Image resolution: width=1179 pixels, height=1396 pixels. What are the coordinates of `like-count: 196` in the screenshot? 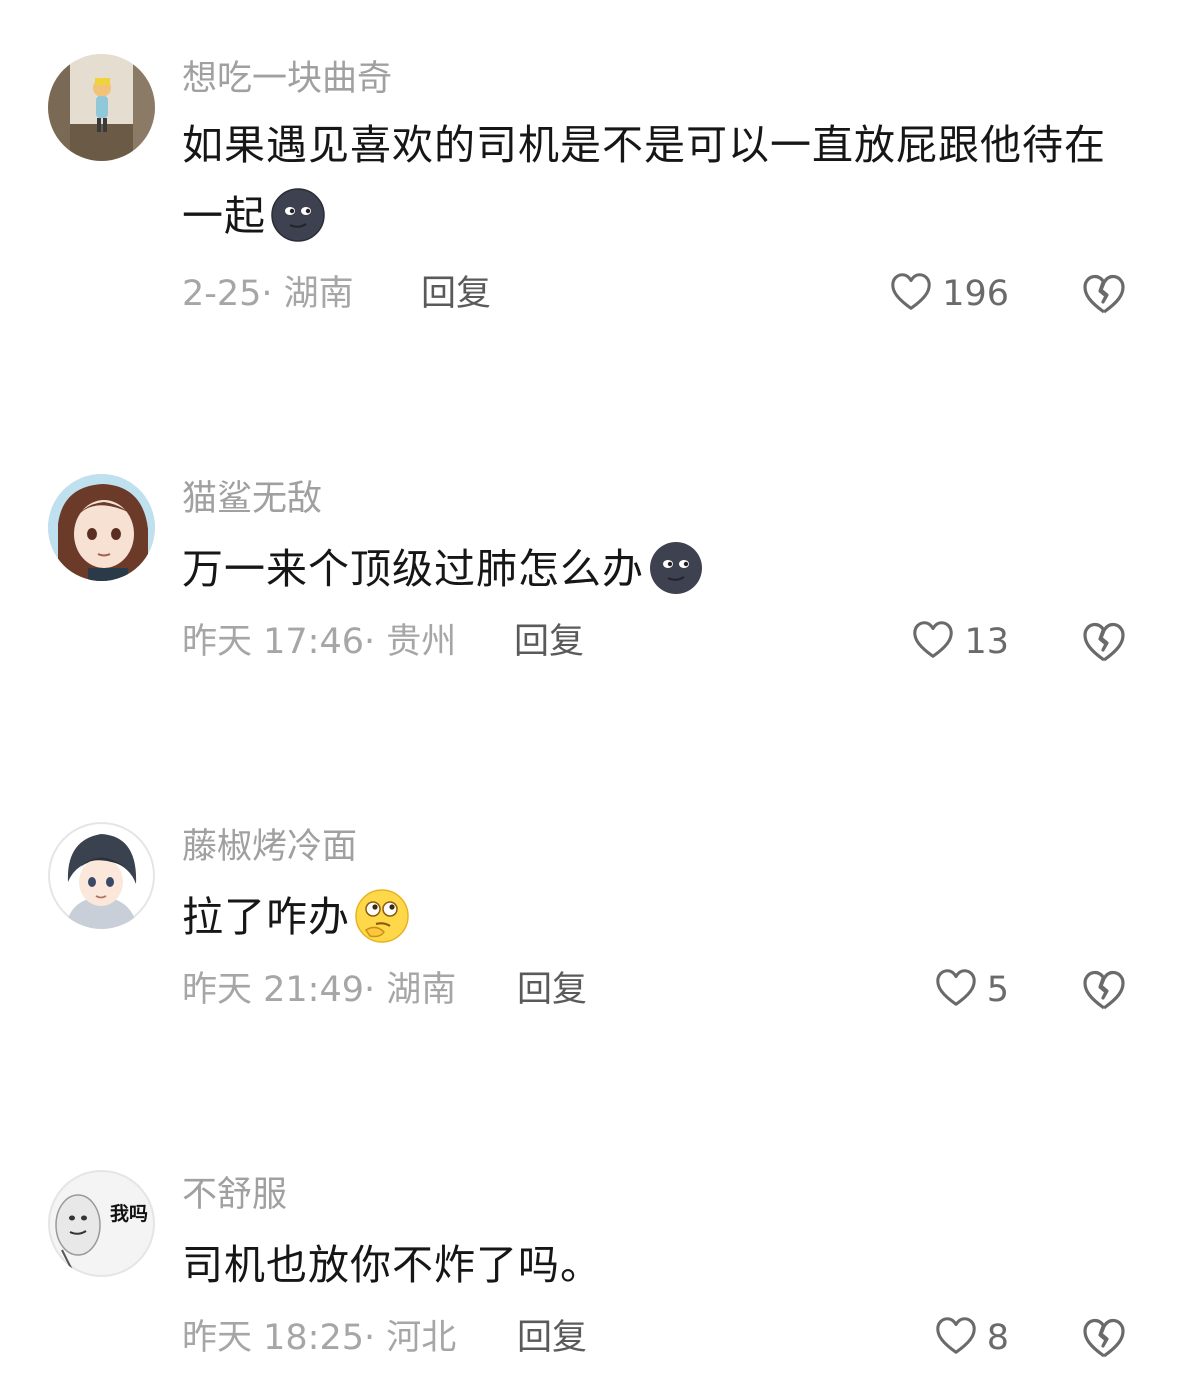 It's located at (975, 294).